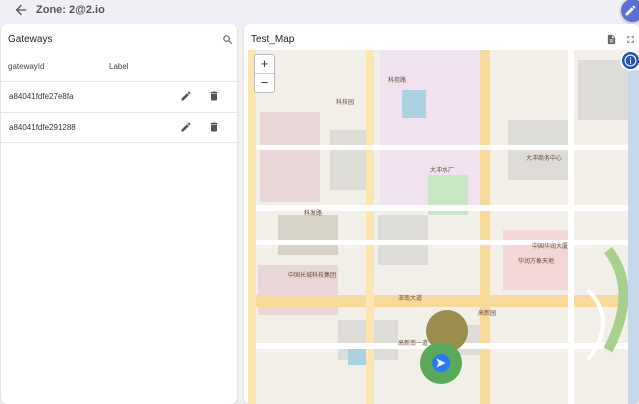  I want to click on map-label: 科技园, so click(345, 103).